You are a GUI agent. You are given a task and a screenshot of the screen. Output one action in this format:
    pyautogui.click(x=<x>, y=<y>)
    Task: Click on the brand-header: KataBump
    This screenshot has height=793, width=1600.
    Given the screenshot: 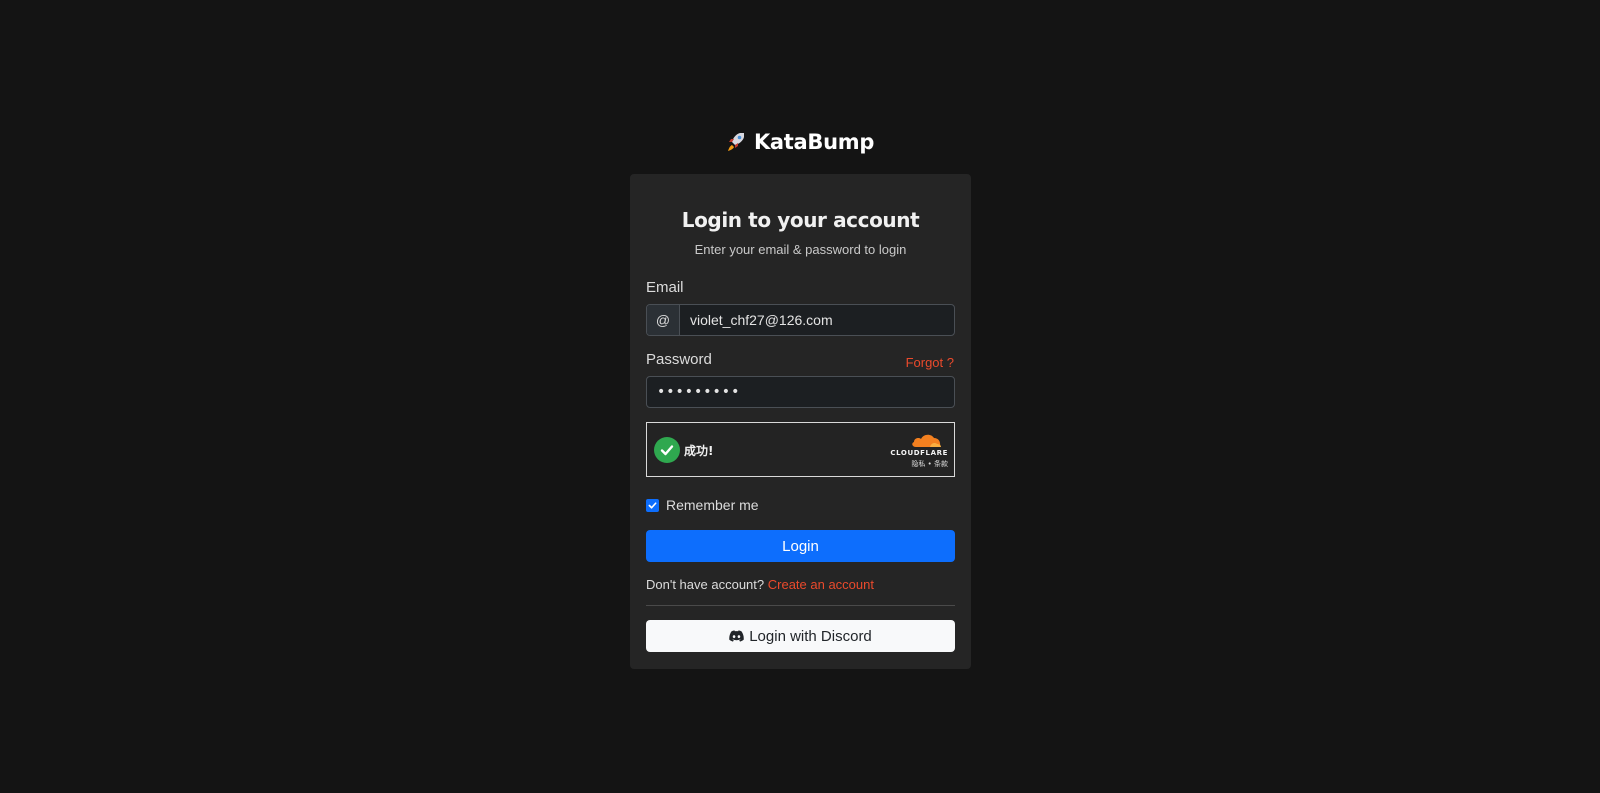 What is the action you would take?
    pyautogui.click(x=800, y=142)
    